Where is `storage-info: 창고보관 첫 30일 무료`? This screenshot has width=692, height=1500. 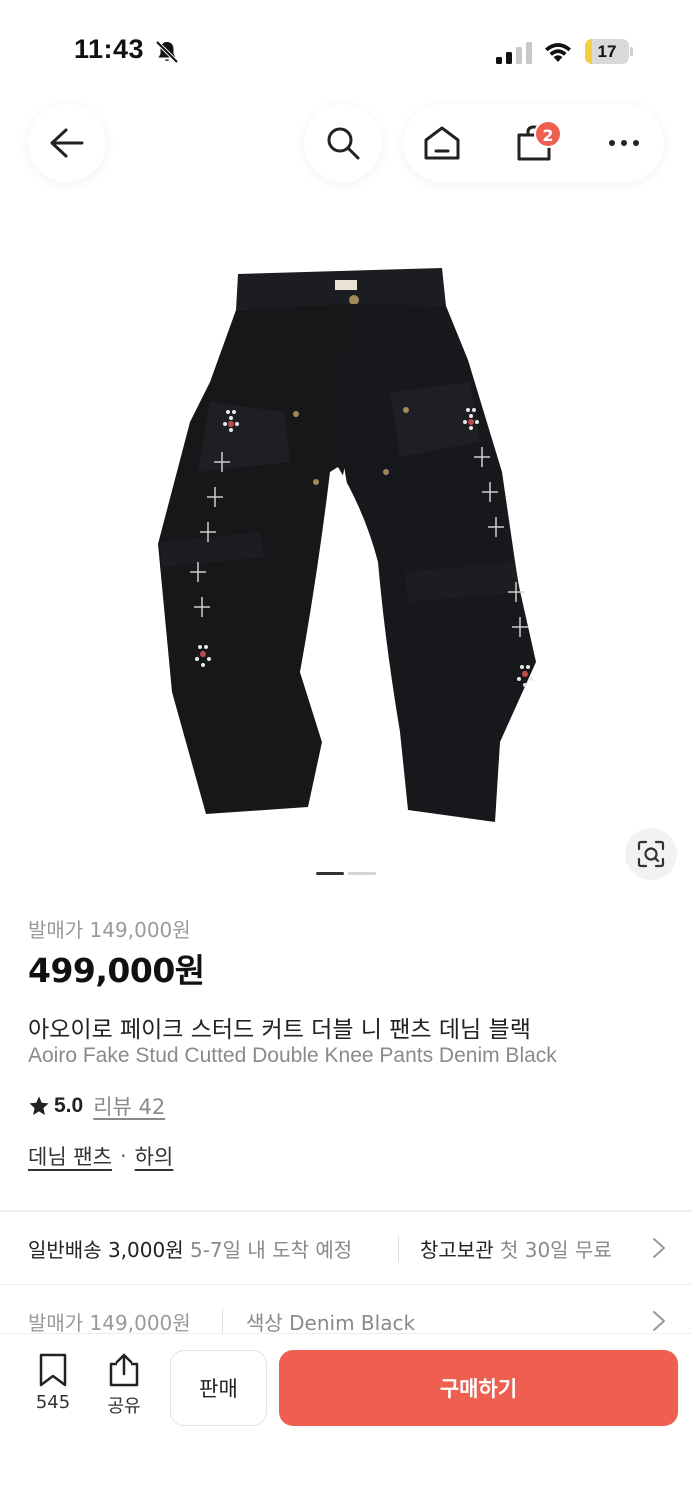
storage-info: 창고보관 첫 30일 무료 is located at coordinates (516, 1248).